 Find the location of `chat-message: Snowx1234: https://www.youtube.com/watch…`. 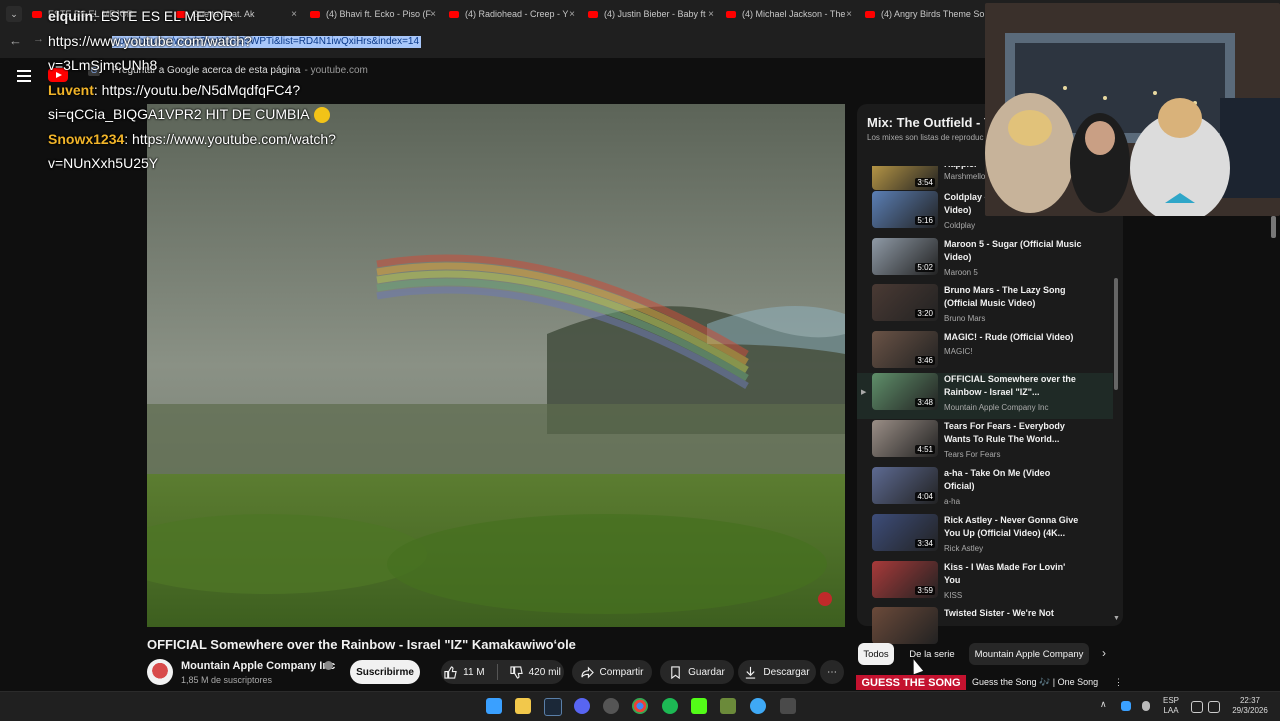

chat-message: Snowx1234: https://www.youtube.com/watch… is located at coordinates (213, 139).